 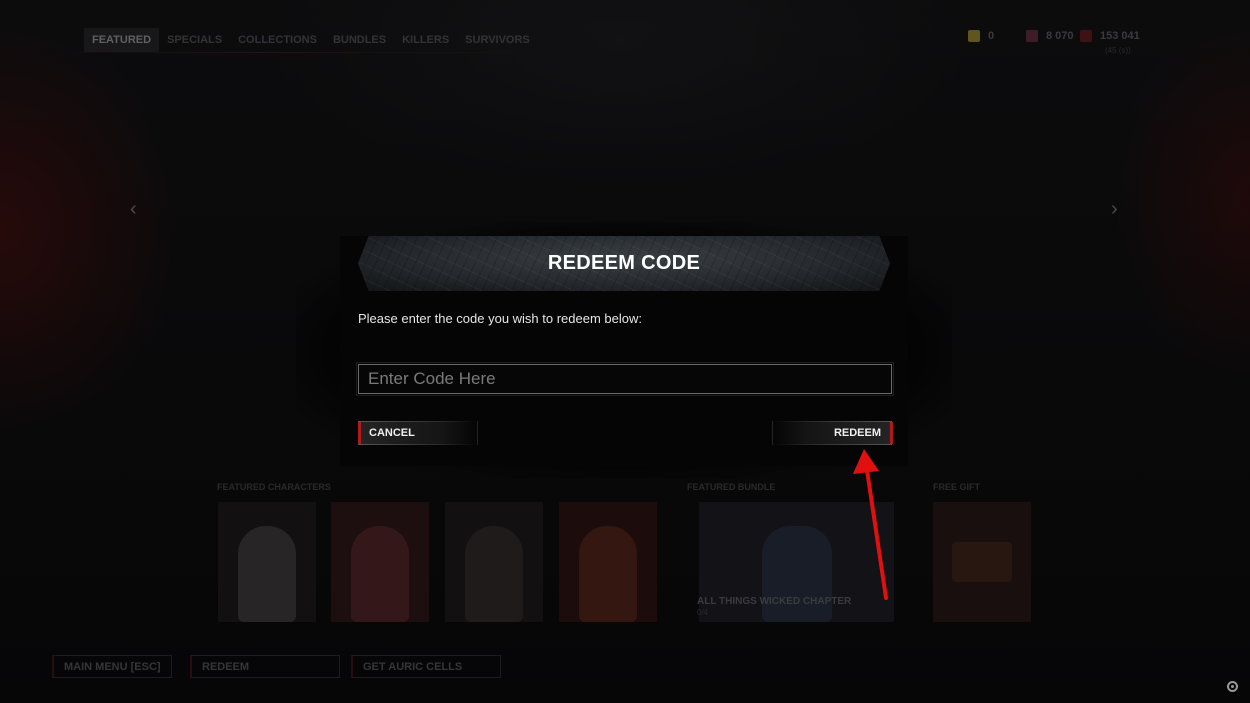 I want to click on cancel-label: CANCEL, so click(x=392, y=433).